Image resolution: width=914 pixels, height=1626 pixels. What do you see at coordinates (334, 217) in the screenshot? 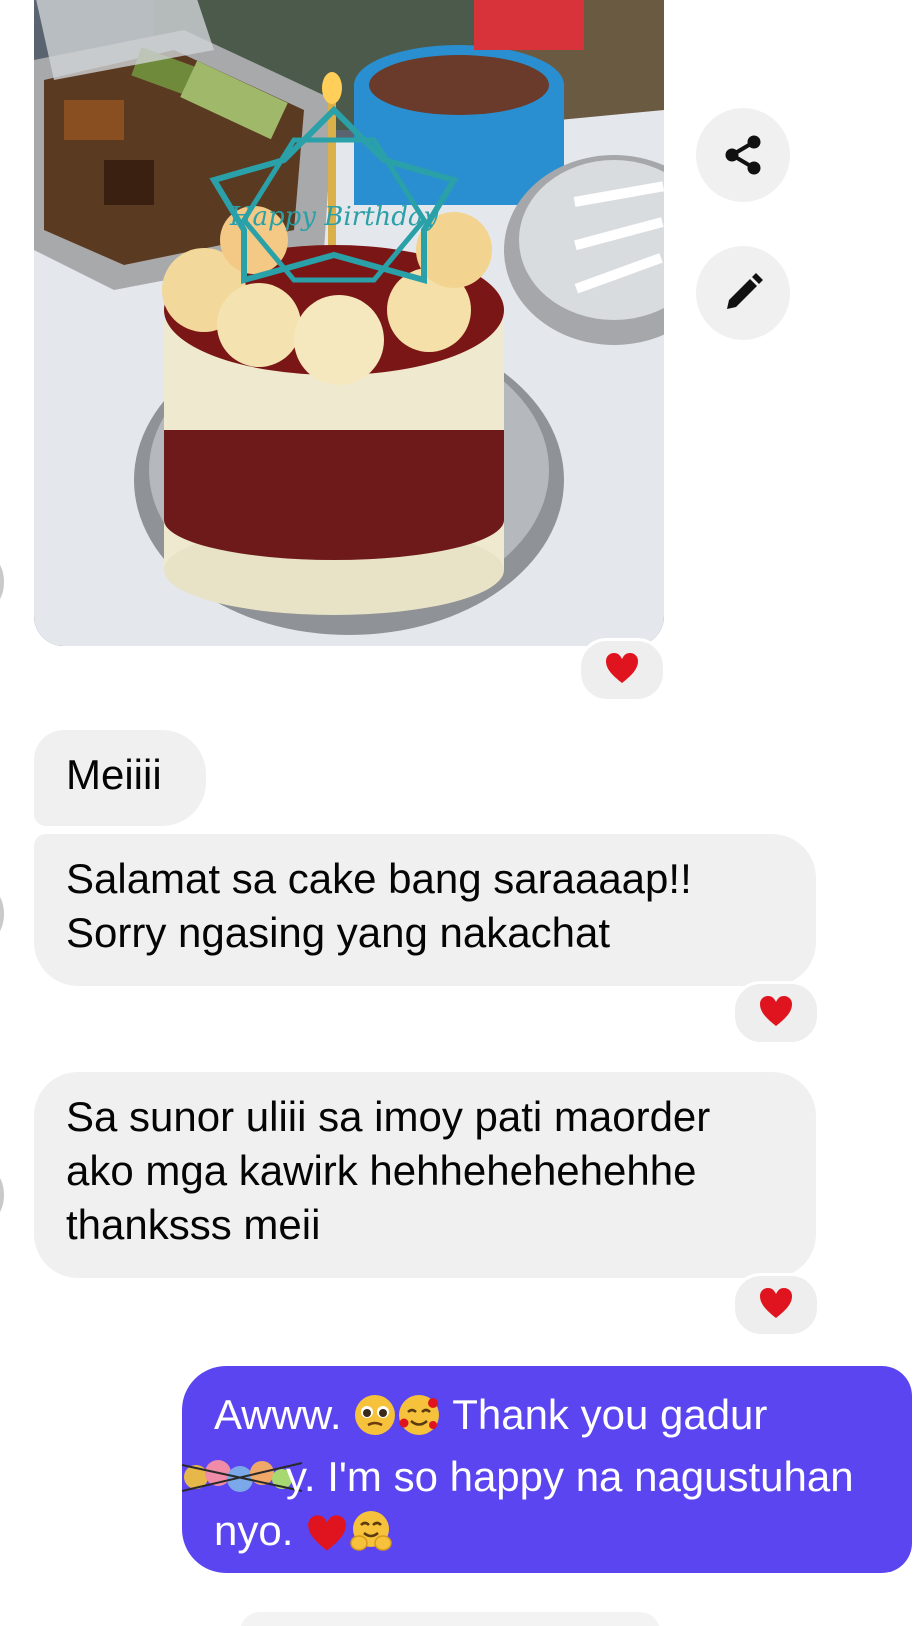
I see `cake-topper-text: Happy Birthday` at bounding box center [334, 217].